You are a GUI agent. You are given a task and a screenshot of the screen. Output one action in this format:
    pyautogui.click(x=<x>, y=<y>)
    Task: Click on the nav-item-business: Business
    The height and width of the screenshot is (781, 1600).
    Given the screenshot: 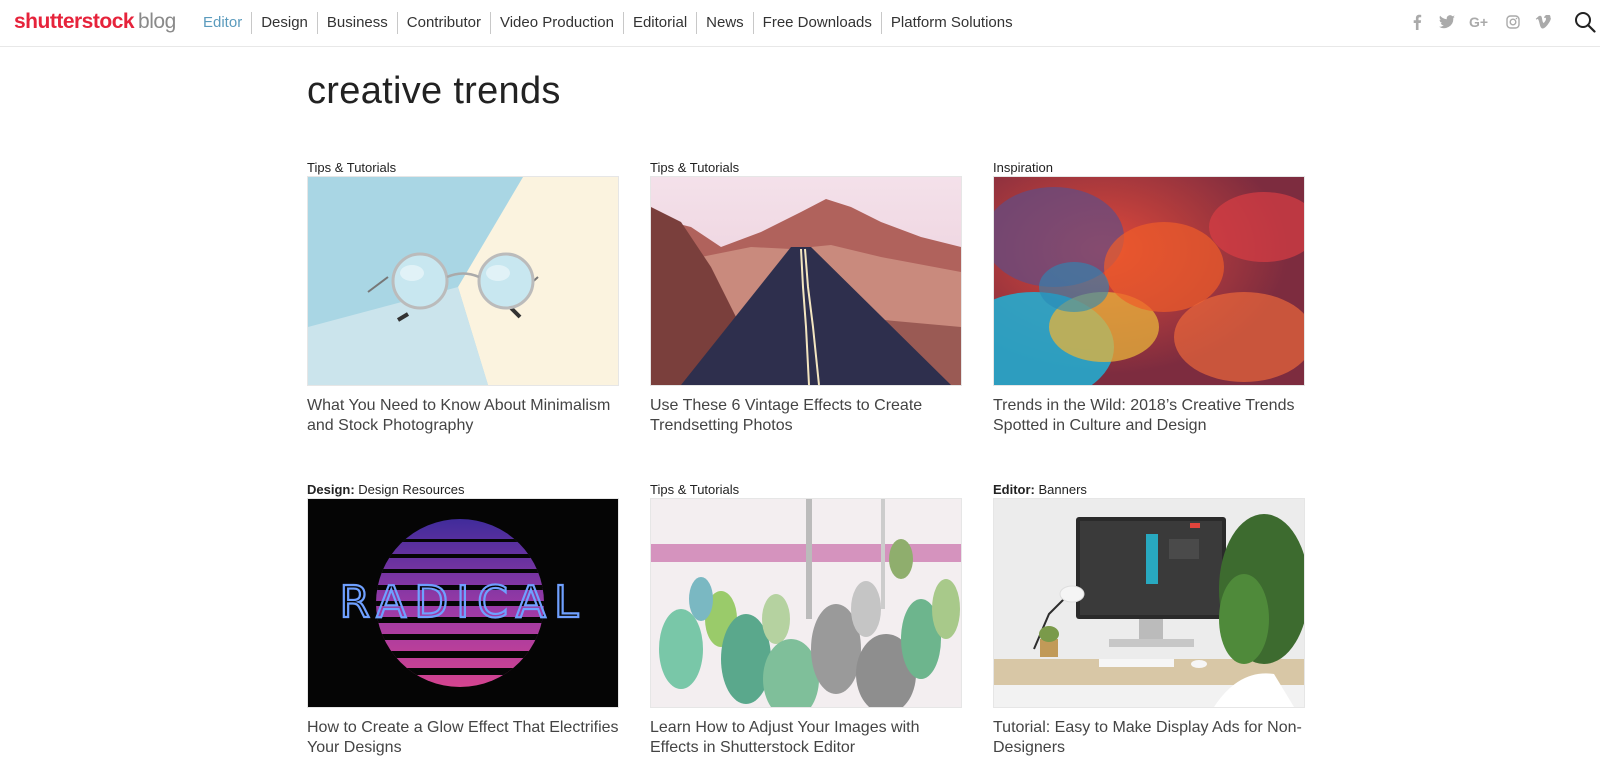 What is the action you would take?
    pyautogui.click(x=356, y=23)
    